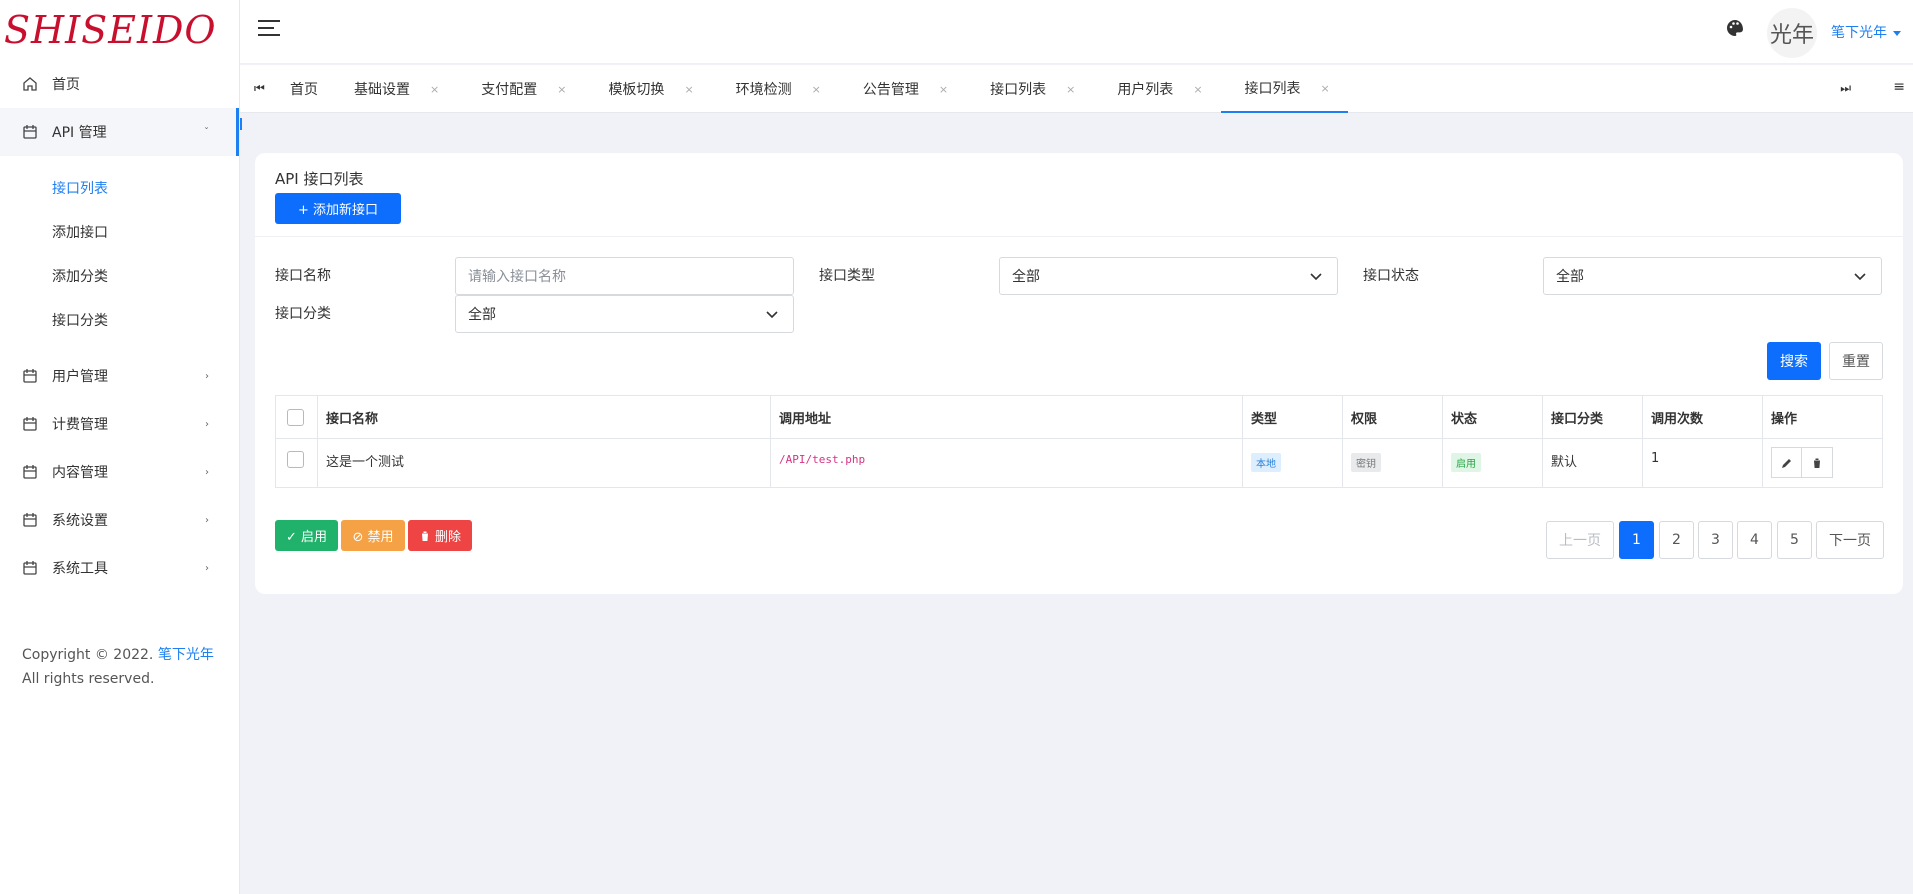 This screenshot has height=894, width=1913. I want to click on select-all-cell, so click(297, 417).